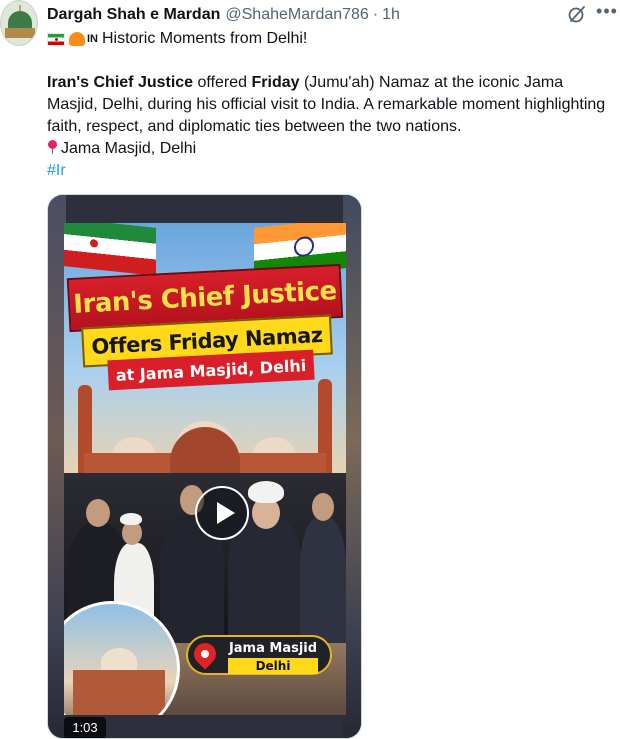 The image size is (620, 739). Describe the element at coordinates (133, 15) in the screenshot. I see `author-name: Dargah Shah e Mardan` at that location.